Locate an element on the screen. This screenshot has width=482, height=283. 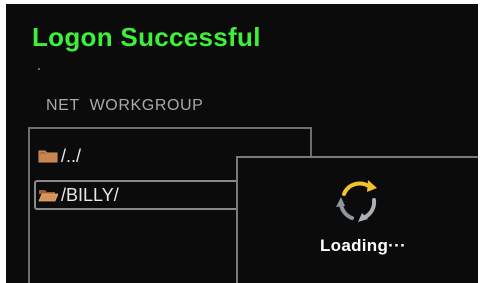
list-item-label: /../ is located at coordinates (71, 155).